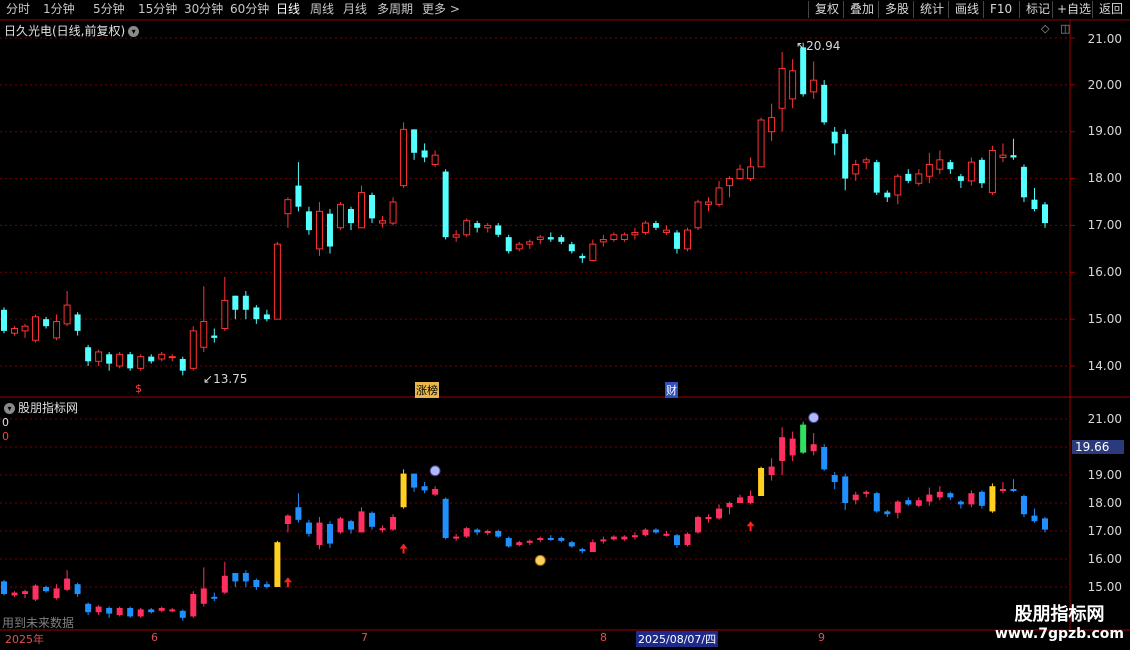 The width and height of the screenshot is (1130, 650). What do you see at coordinates (1104, 366) in the screenshot?
I see `y-tick: 14.00` at bounding box center [1104, 366].